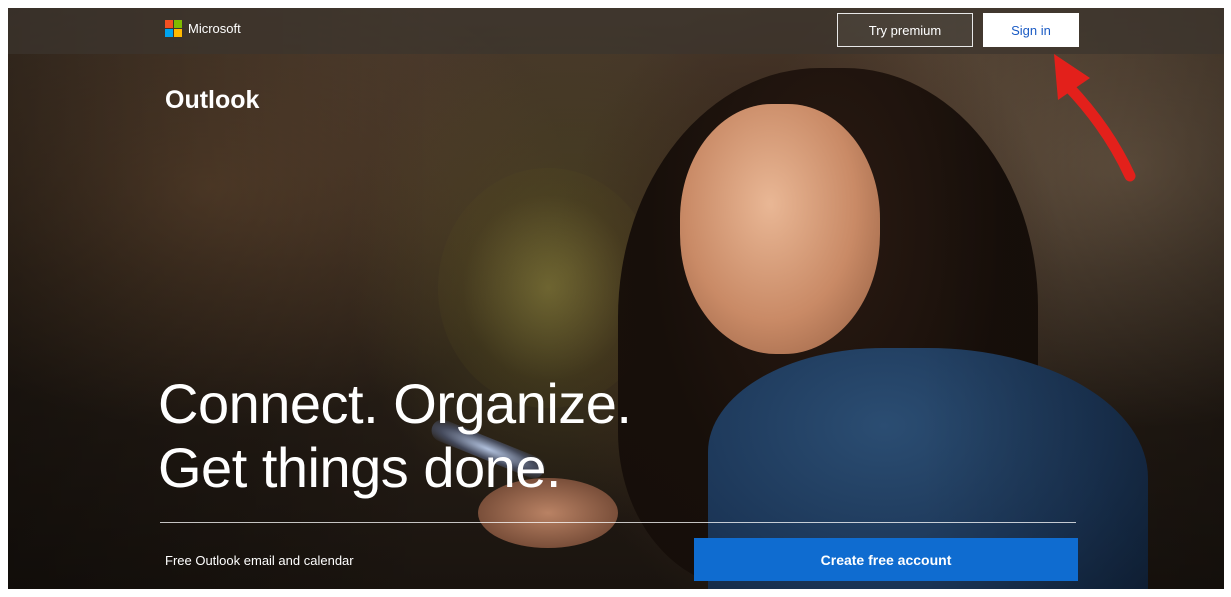  Describe the element at coordinates (214, 28) in the screenshot. I see `microsoft-brand-label: Microsoft` at that location.